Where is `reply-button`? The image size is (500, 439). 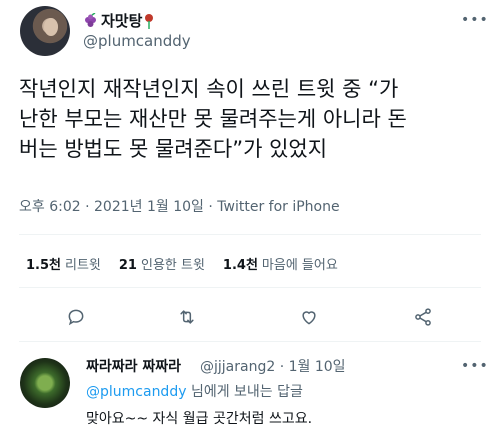
reply-button is located at coordinates (76, 319).